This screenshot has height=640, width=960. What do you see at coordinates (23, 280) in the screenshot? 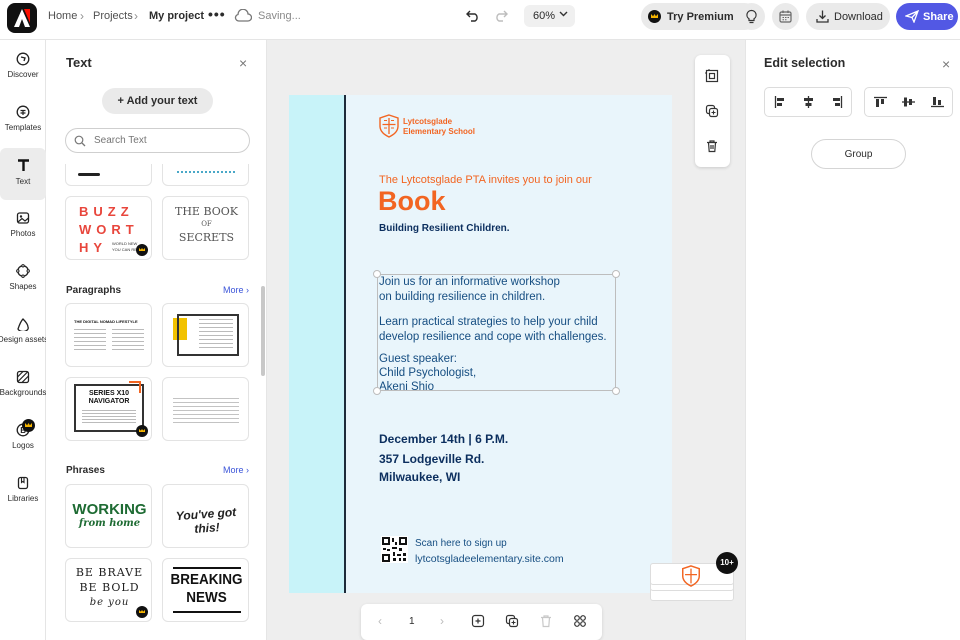
I see `rail-item-shapes: Shapes` at bounding box center [23, 280].